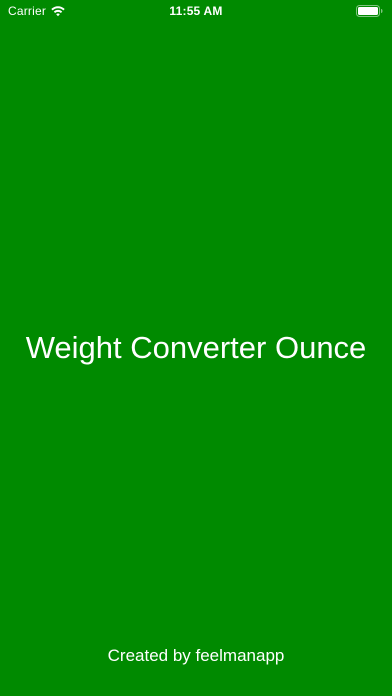  Describe the element at coordinates (196, 655) in the screenshot. I see `credit-label: Created by feelmanapp` at that location.